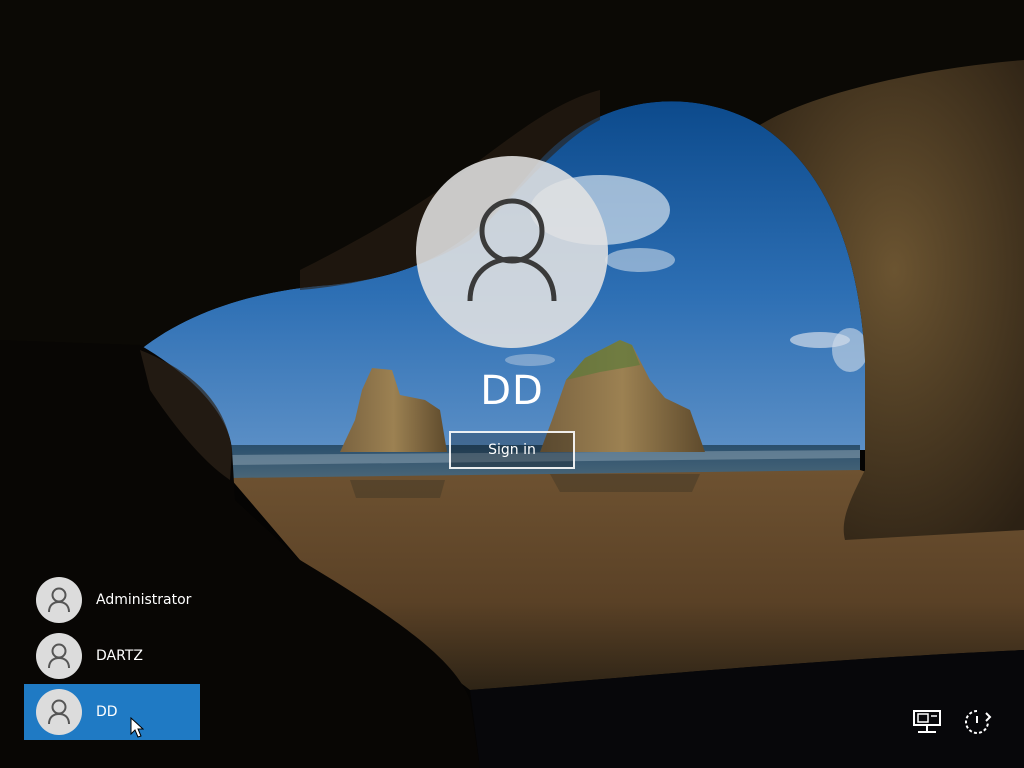  Describe the element at coordinates (119, 656) in the screenshot. I see `user-tile-label: DARTZ` at that location.